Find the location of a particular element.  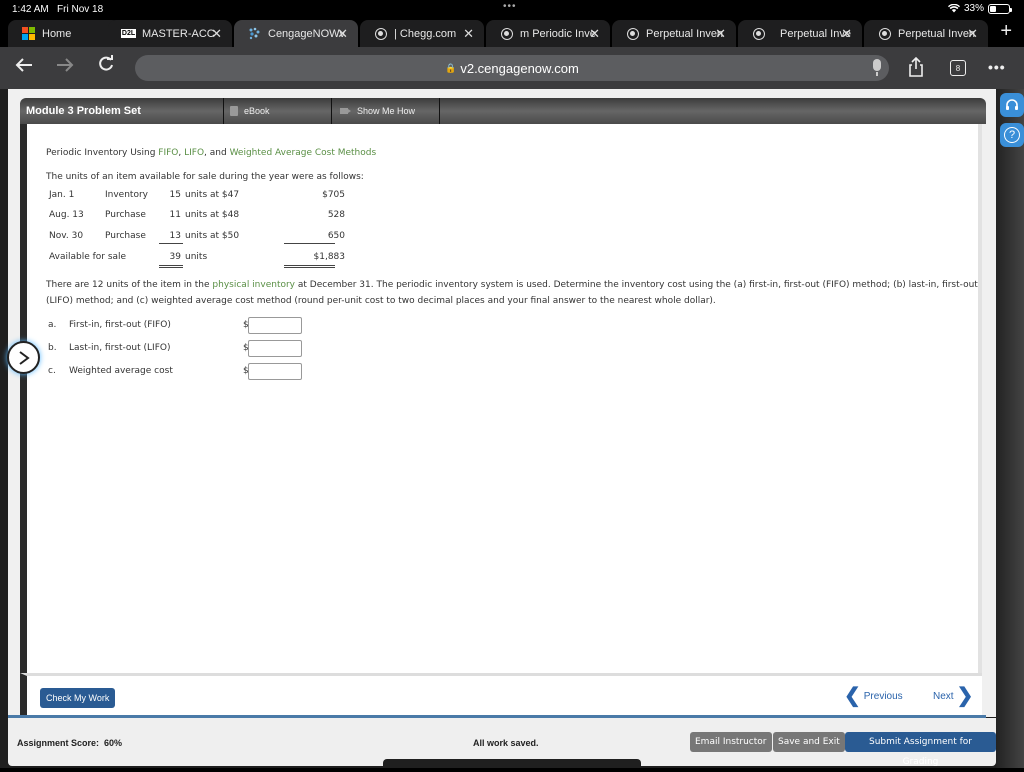

total-units: 39 is located at coordinates (175, 257).